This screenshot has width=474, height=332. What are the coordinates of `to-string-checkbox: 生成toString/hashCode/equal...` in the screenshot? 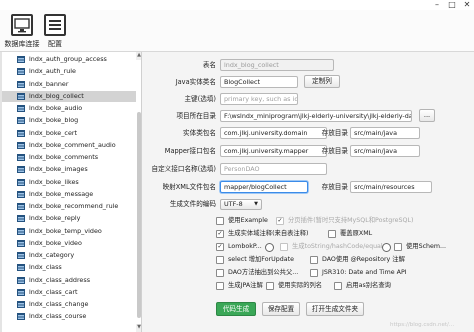 It's located at (334, 247).